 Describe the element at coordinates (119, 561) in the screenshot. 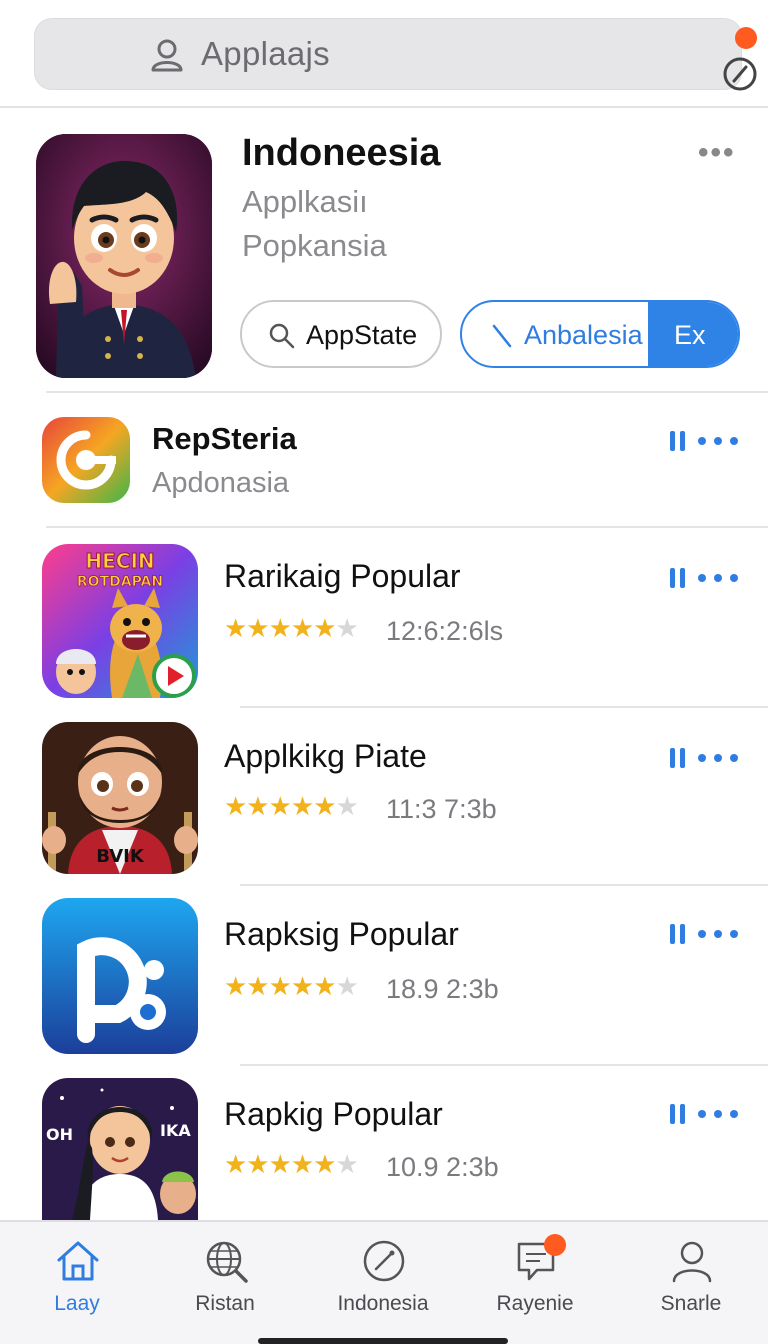

I see `poster-text: HECIN` at that location.